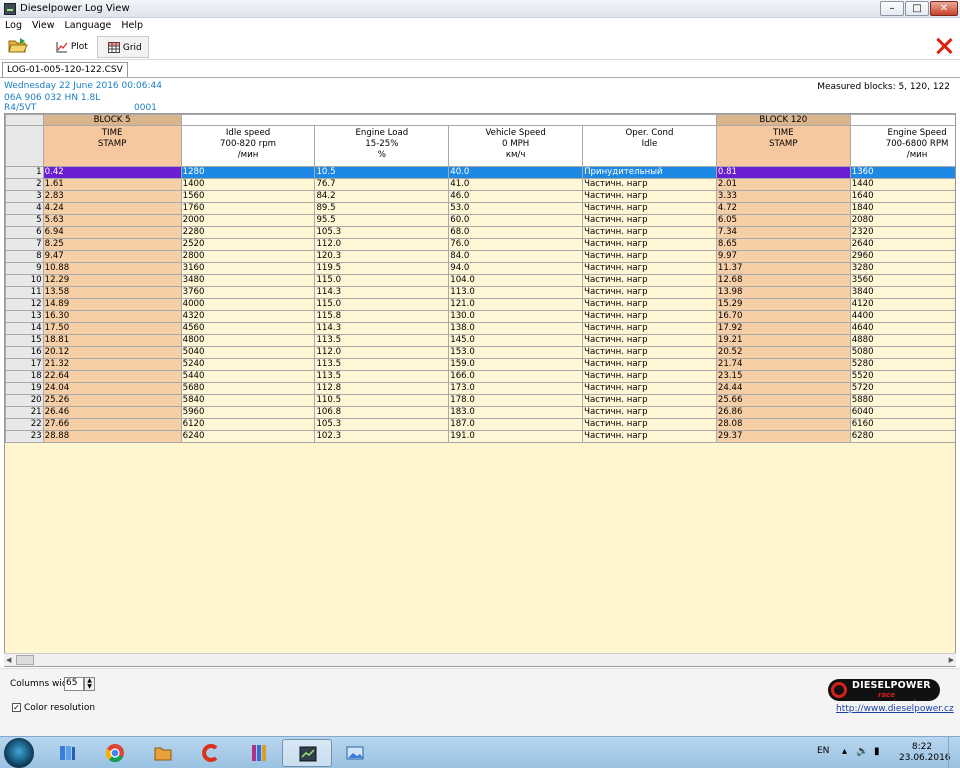  Describe the element at coordinates (248, 268) in the screenshot. I see `table-cell: 3160` at that location.